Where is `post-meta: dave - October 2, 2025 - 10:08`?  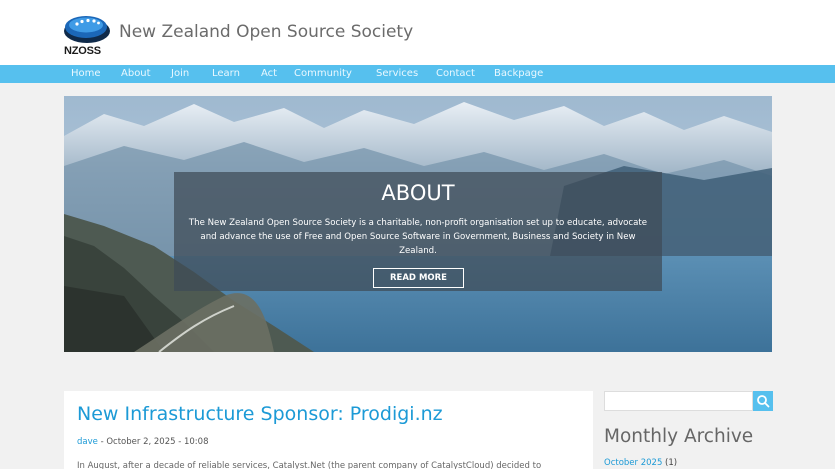
post-meta: dave - October 2, 2025 - 10:08 is located at coordinates (142, 442).